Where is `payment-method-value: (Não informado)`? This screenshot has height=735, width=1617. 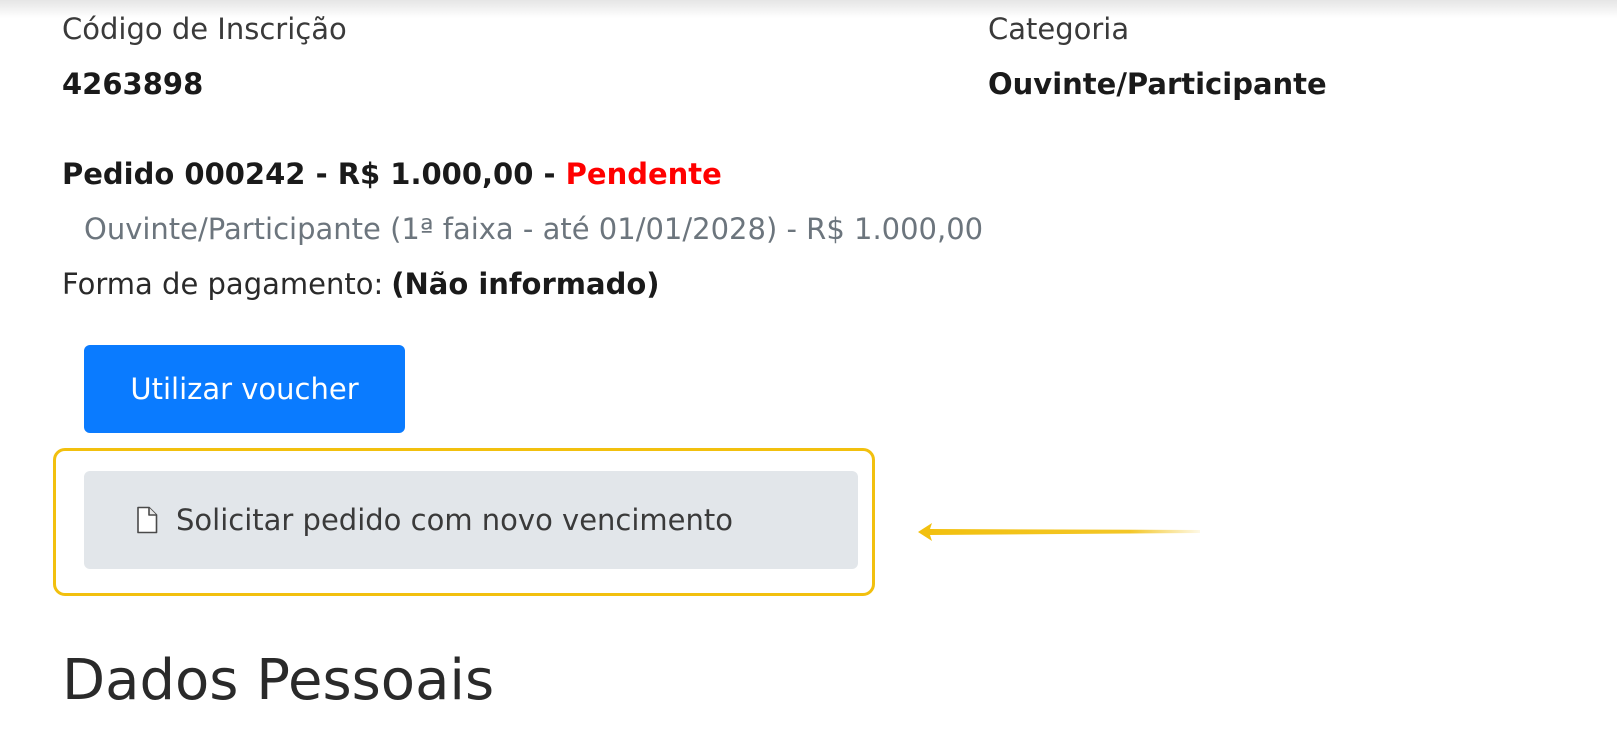 payment-method-value: (Não informado) is located at coordinates (525, 284).